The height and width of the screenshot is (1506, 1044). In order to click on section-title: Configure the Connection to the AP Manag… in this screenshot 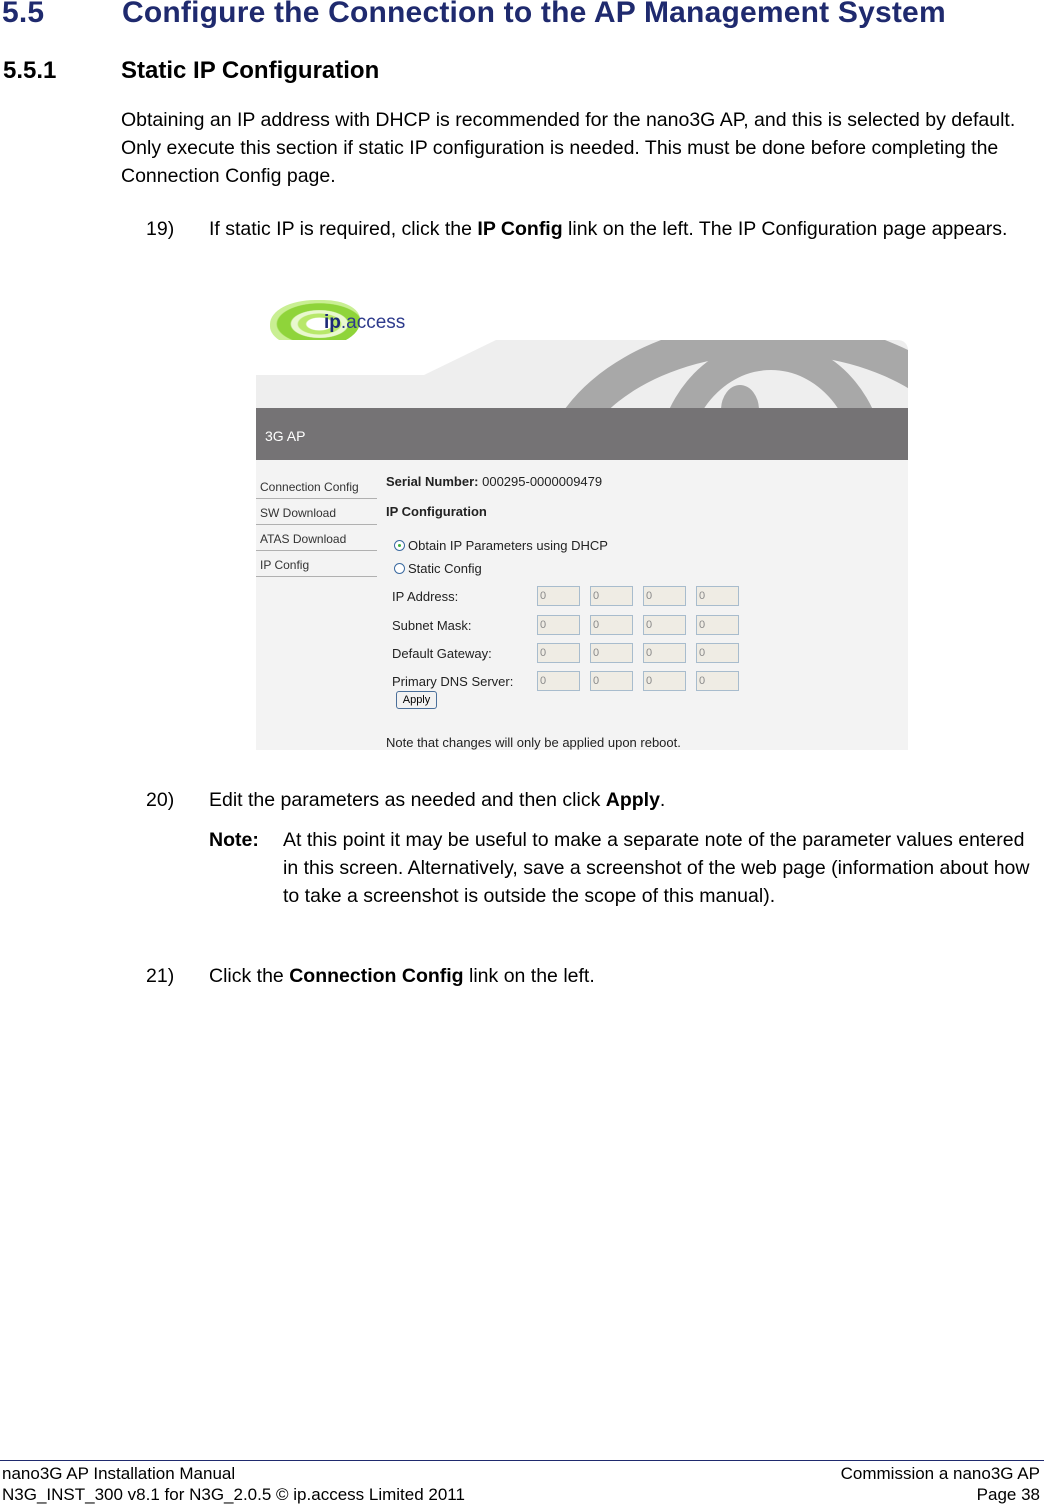, I will do `click(534, 14)`.